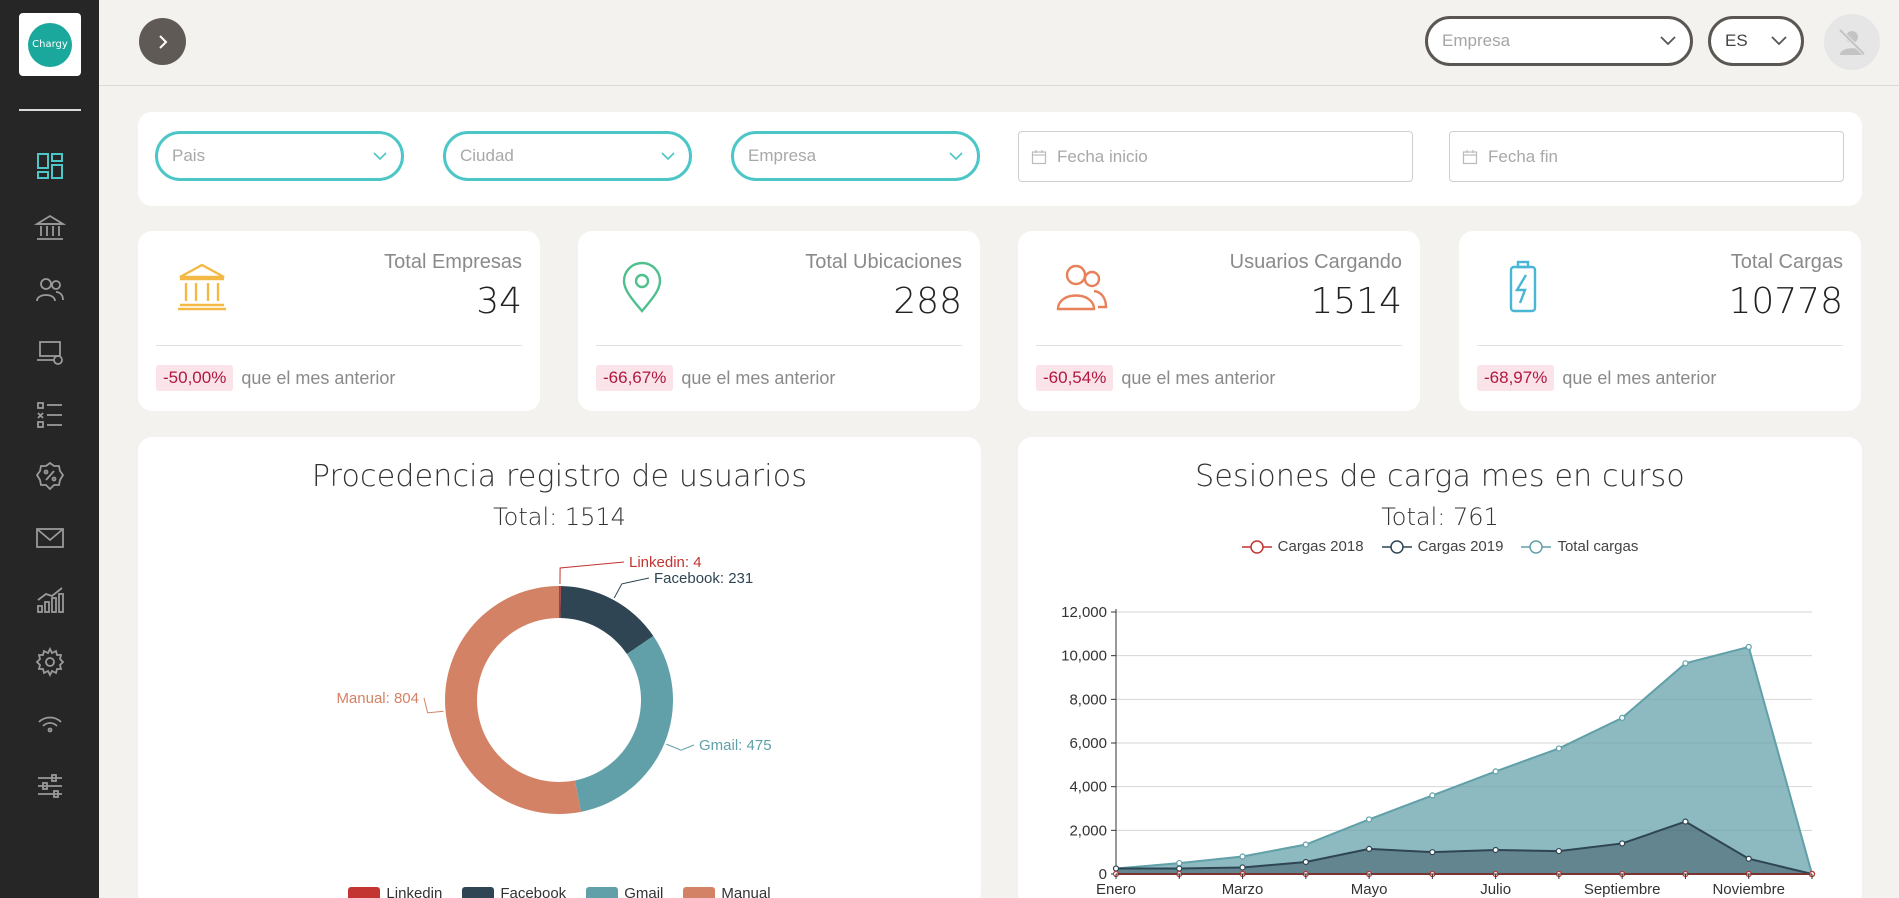 This screenshot has width=1899, height=898. What do you see at coordinates (1315, 262) in the screenshot?
I see `stat-label: Usuarios Cargando` at bounding box center [1315, 262].